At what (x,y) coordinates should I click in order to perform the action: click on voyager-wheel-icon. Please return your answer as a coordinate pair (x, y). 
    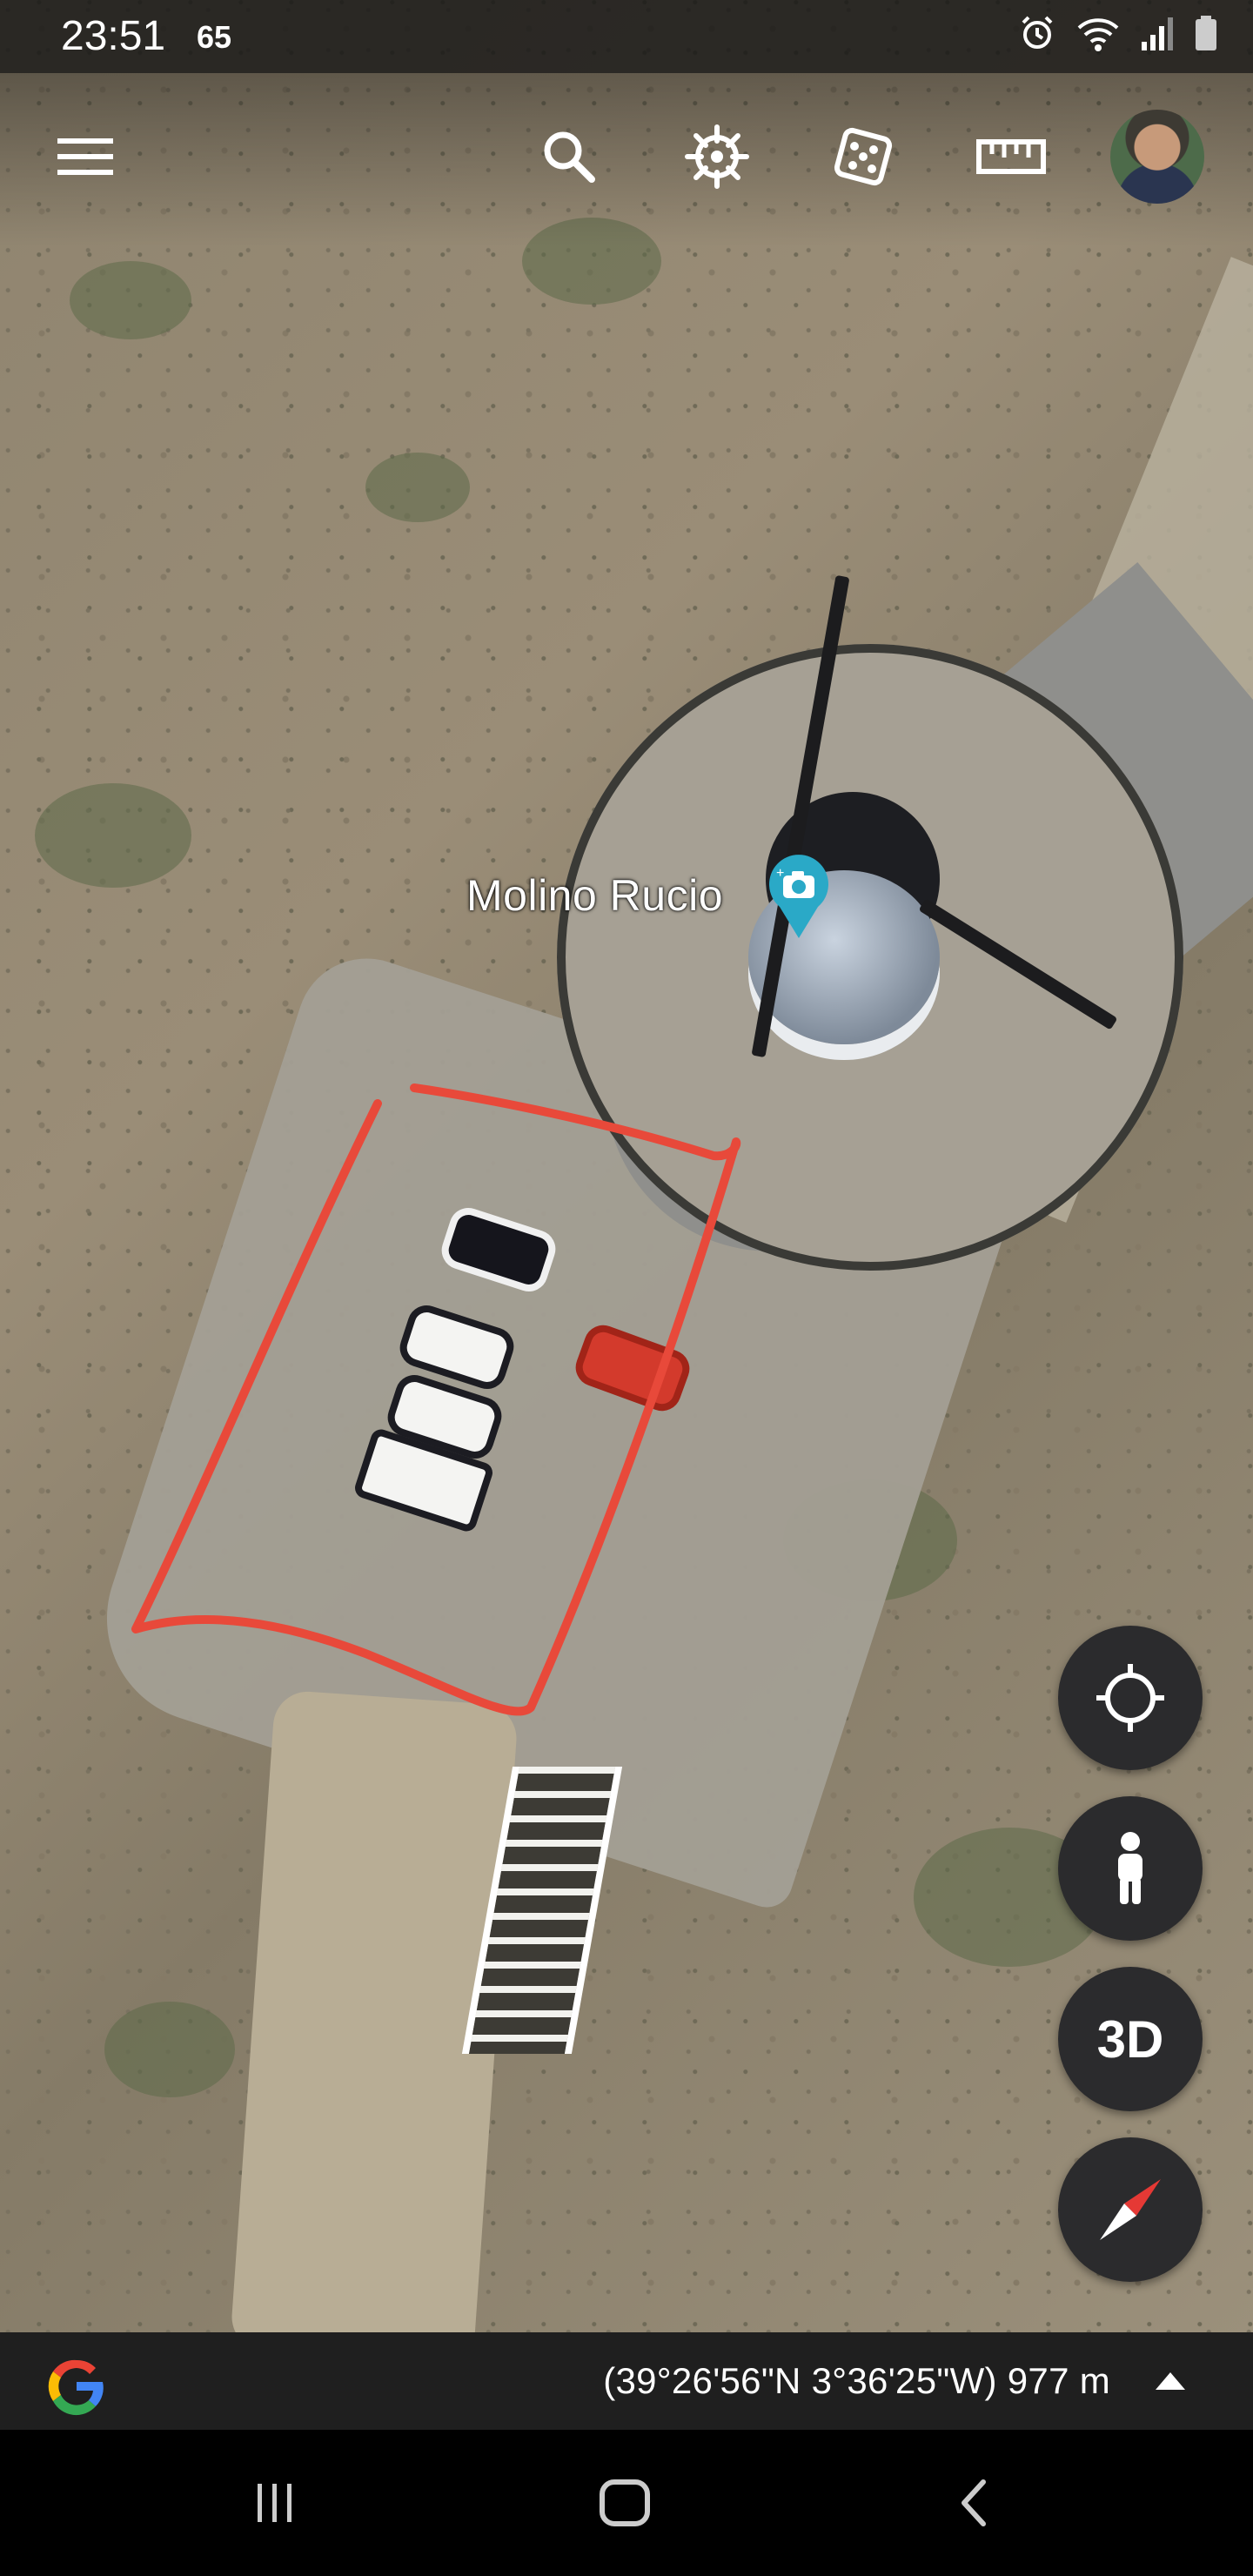
    Looking at the image, I should click on (717, 157).